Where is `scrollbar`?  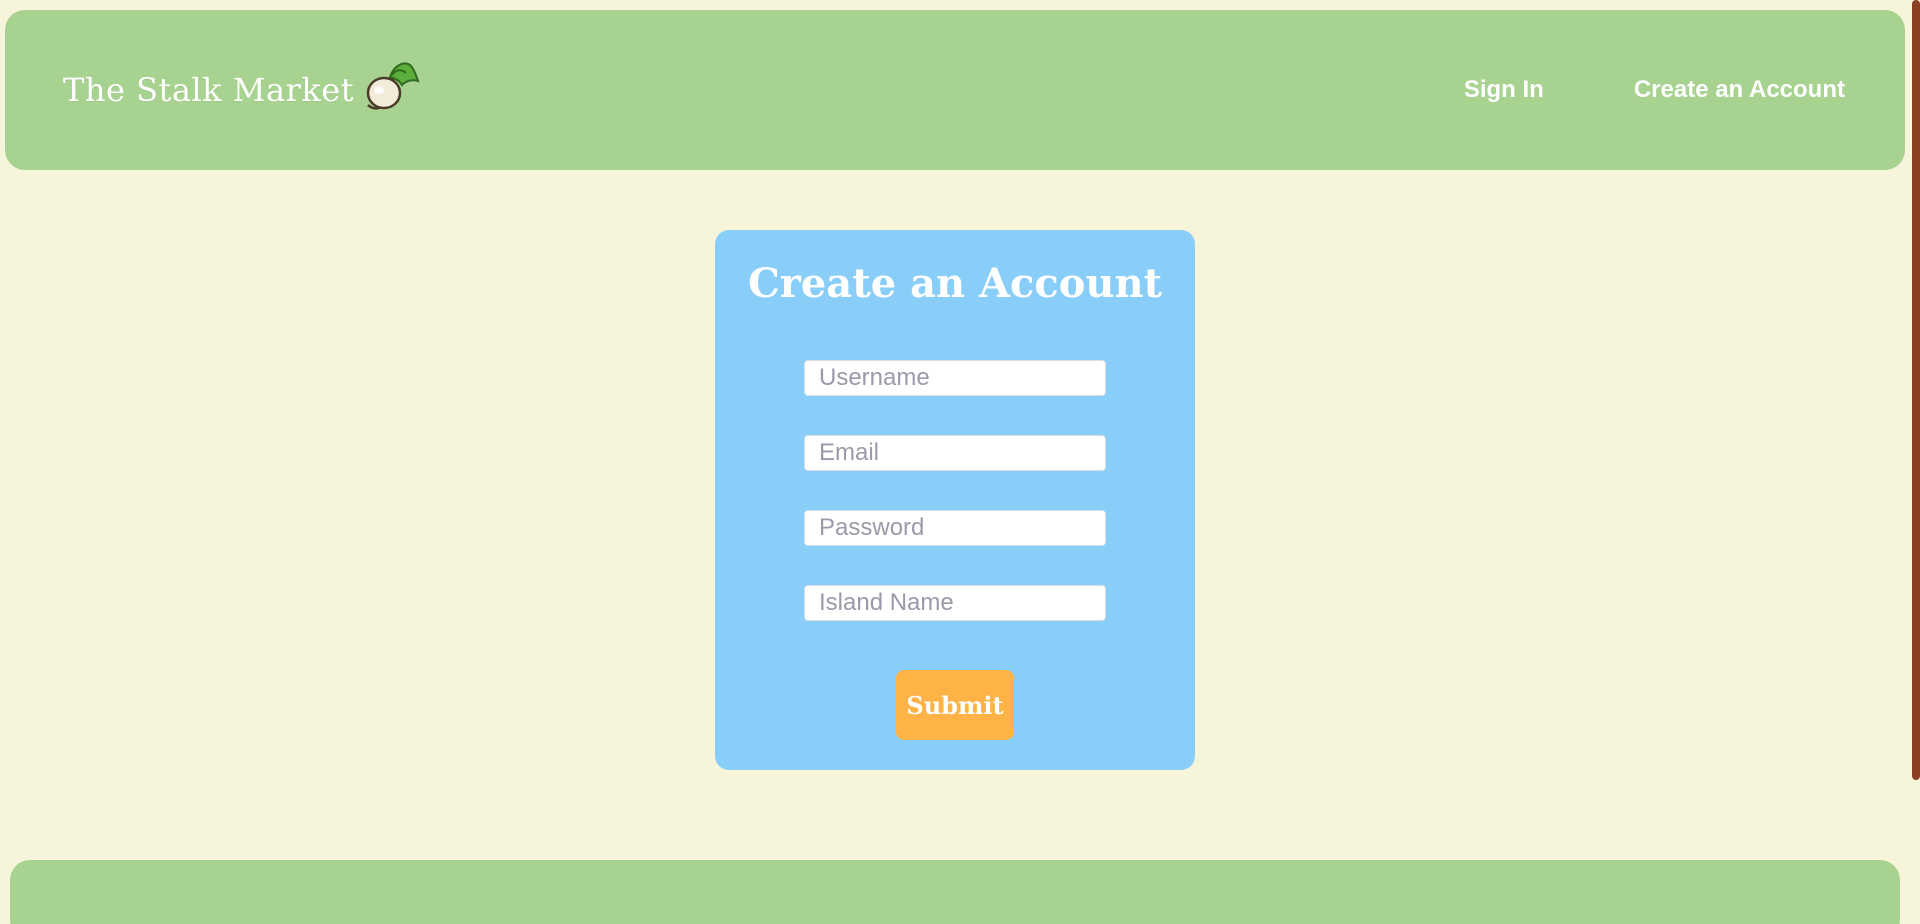
scrollbar is located at coordinates (1916, 390).